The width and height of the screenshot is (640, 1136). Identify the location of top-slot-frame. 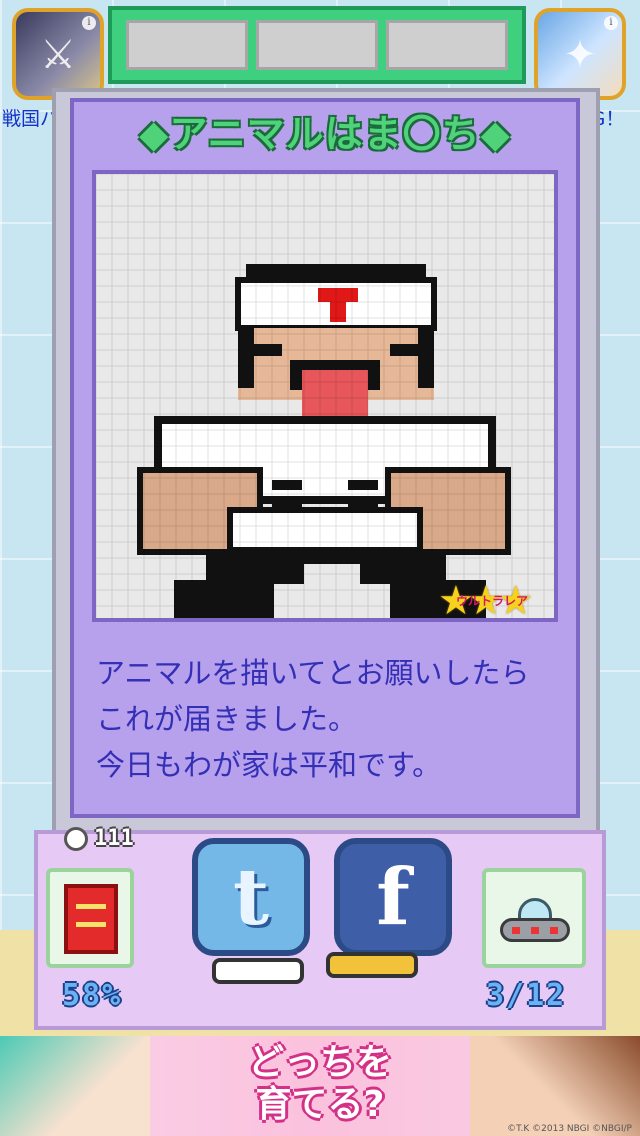
(317, 45).